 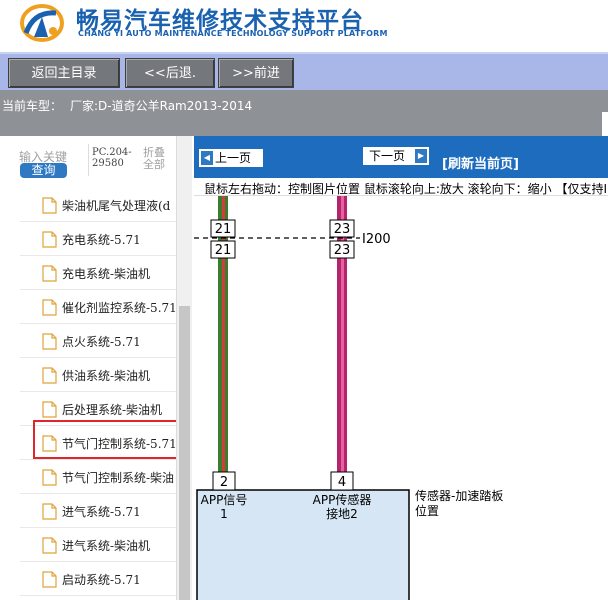 I want to click on scroll-thumb, so click(x=184, y=453).